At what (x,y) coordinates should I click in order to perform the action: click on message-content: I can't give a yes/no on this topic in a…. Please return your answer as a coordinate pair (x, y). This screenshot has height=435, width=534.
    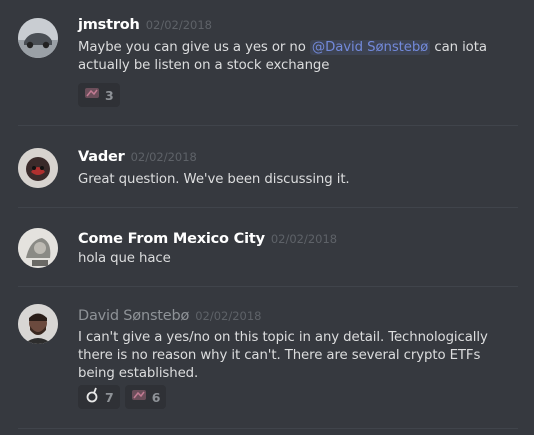
    Looking at the image, I should click on (283, 355).